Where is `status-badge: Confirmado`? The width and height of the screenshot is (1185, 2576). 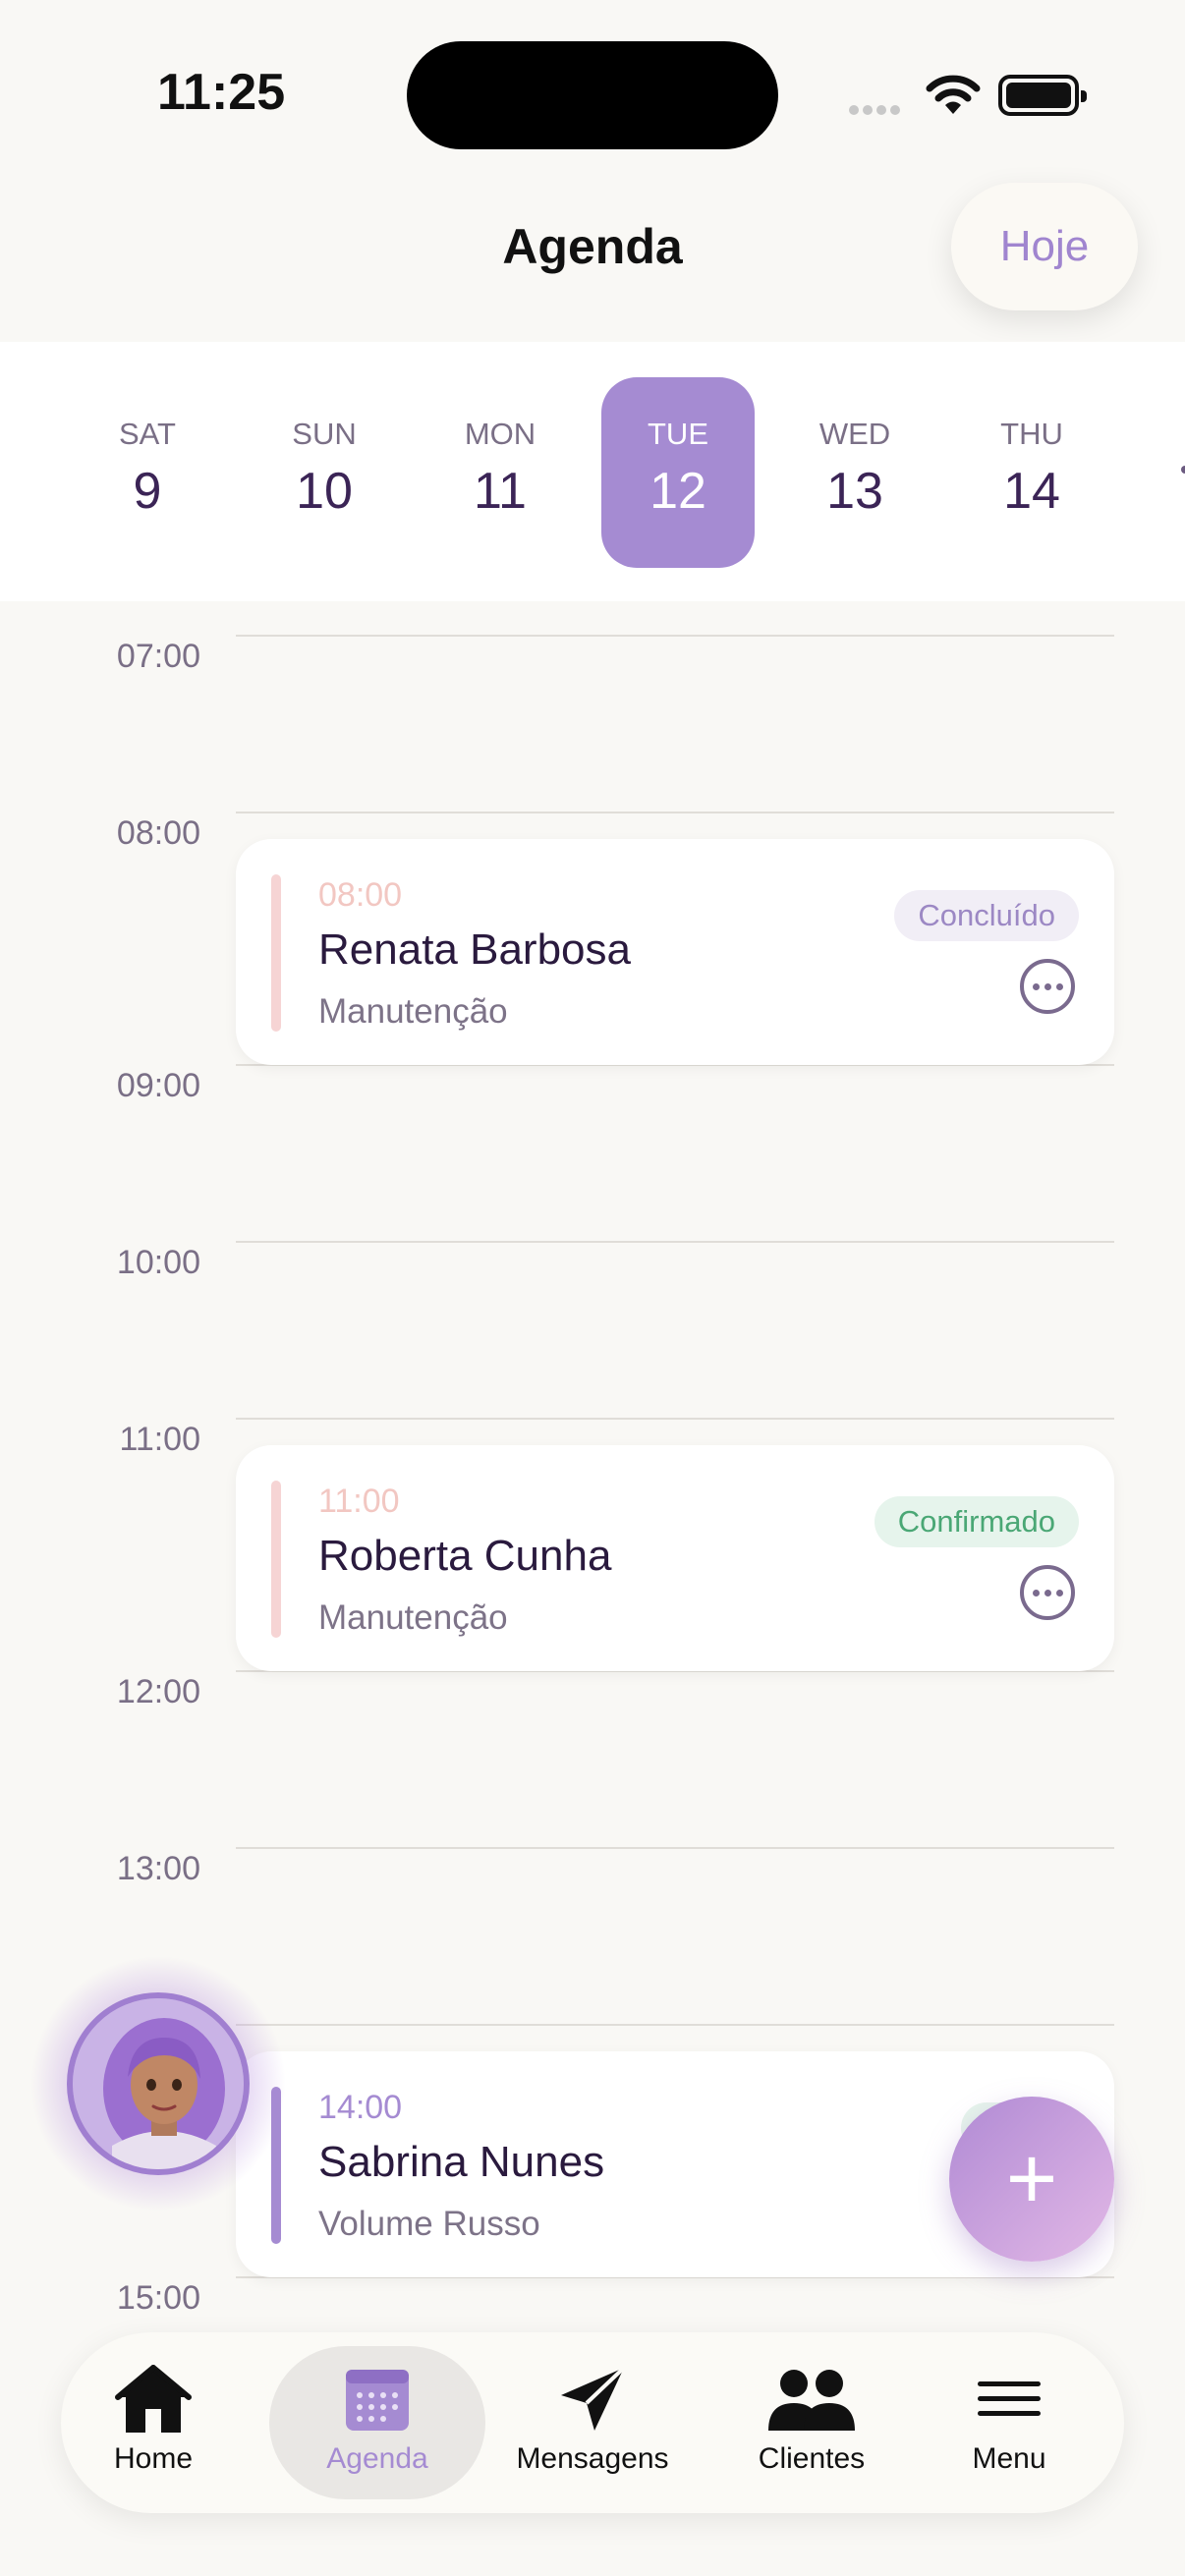
status-badge: Confirmado is located at coordinates (977, 1521).